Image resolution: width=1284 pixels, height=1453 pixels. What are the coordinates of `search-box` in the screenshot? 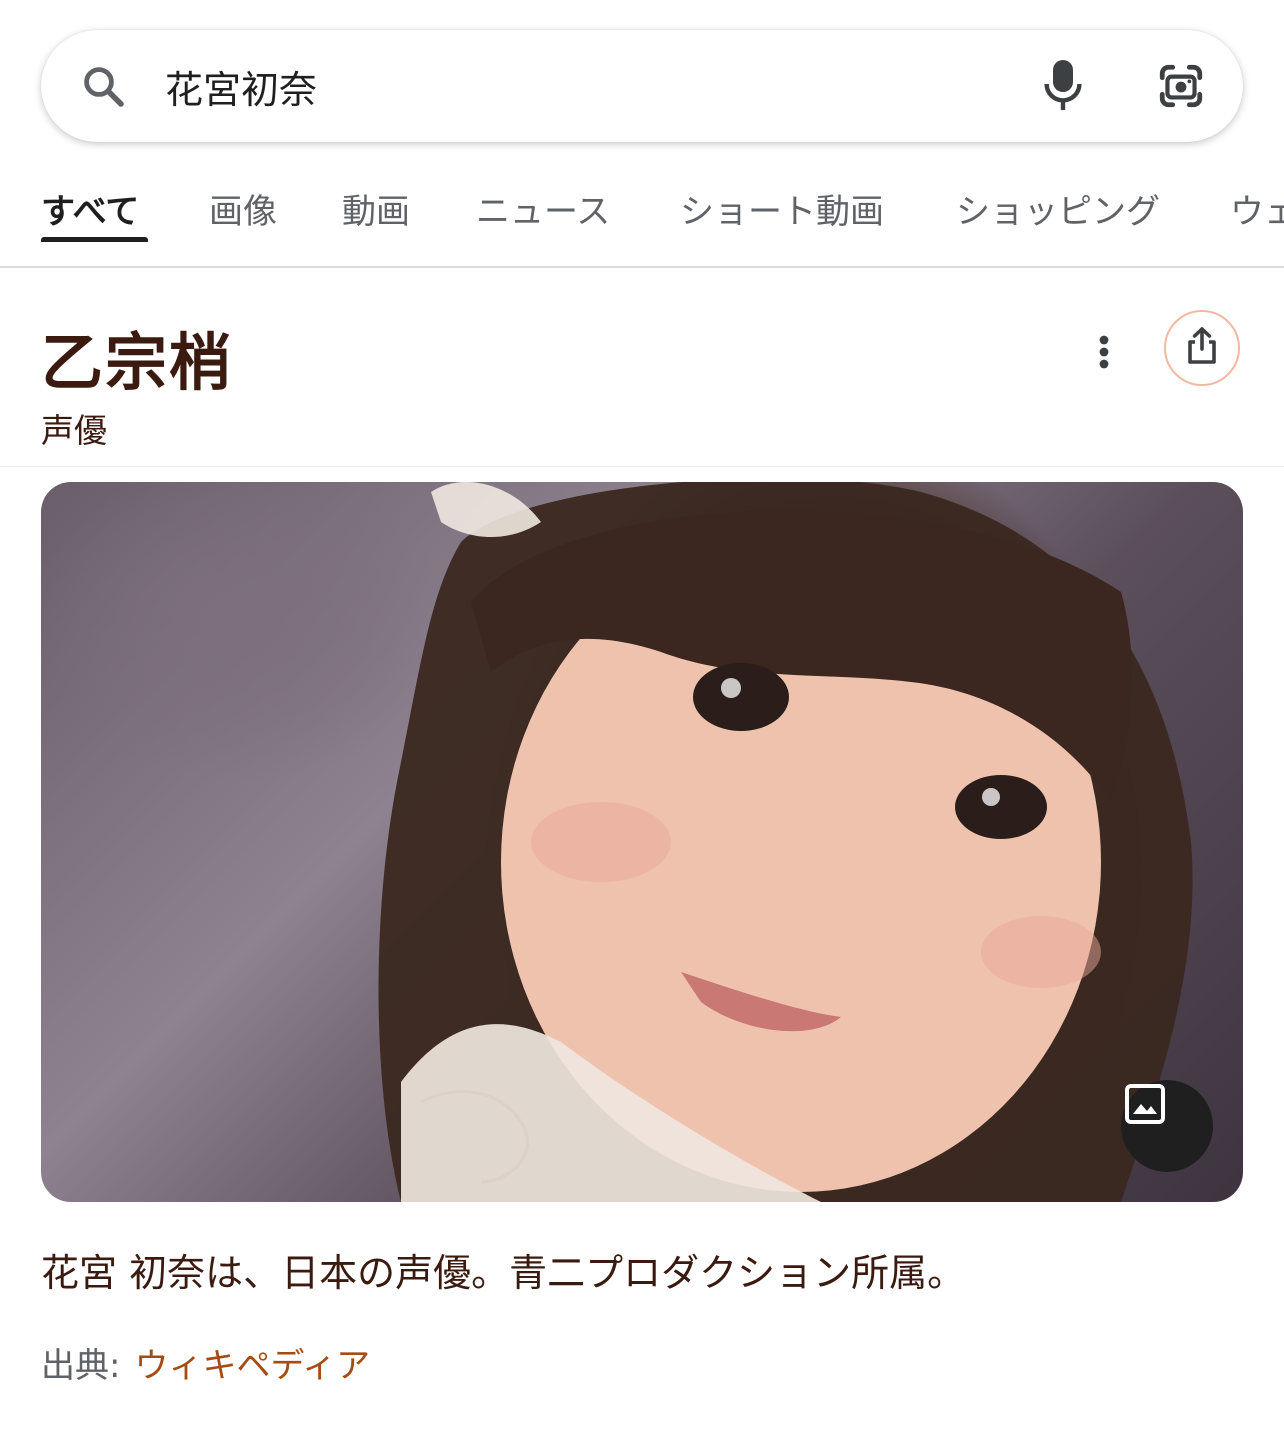 It's located at (642, 86).